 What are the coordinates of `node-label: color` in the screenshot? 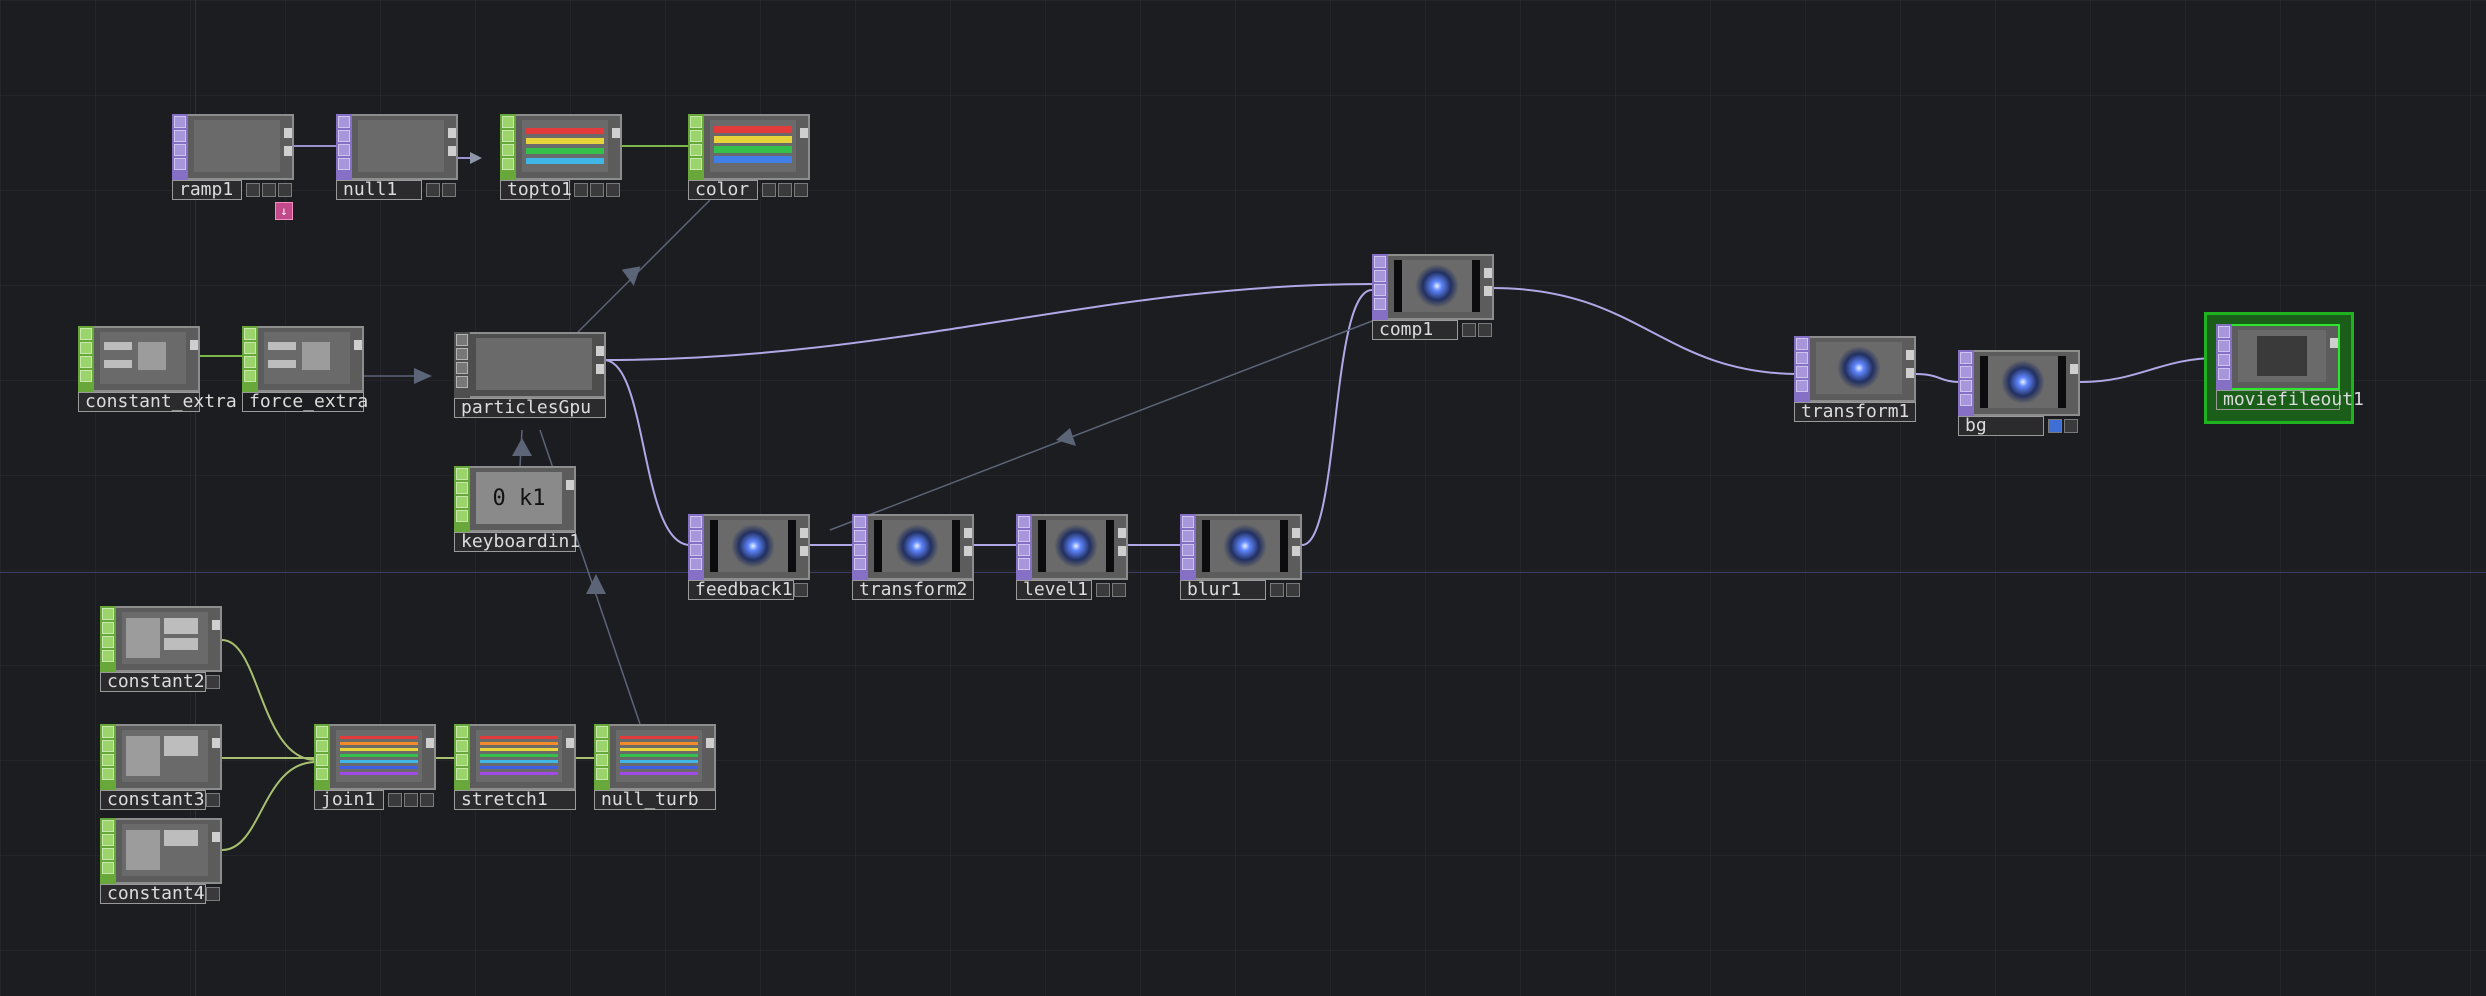 It's located at (723, 190).